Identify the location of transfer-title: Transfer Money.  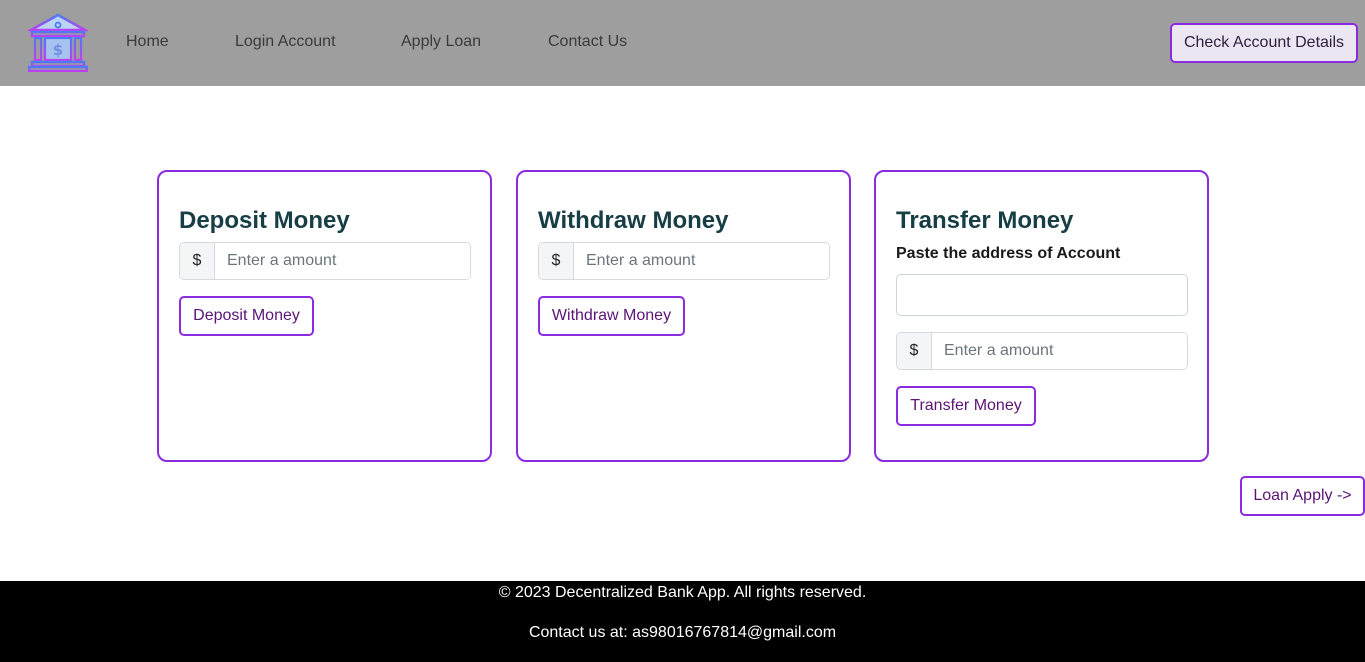
(985, 220).